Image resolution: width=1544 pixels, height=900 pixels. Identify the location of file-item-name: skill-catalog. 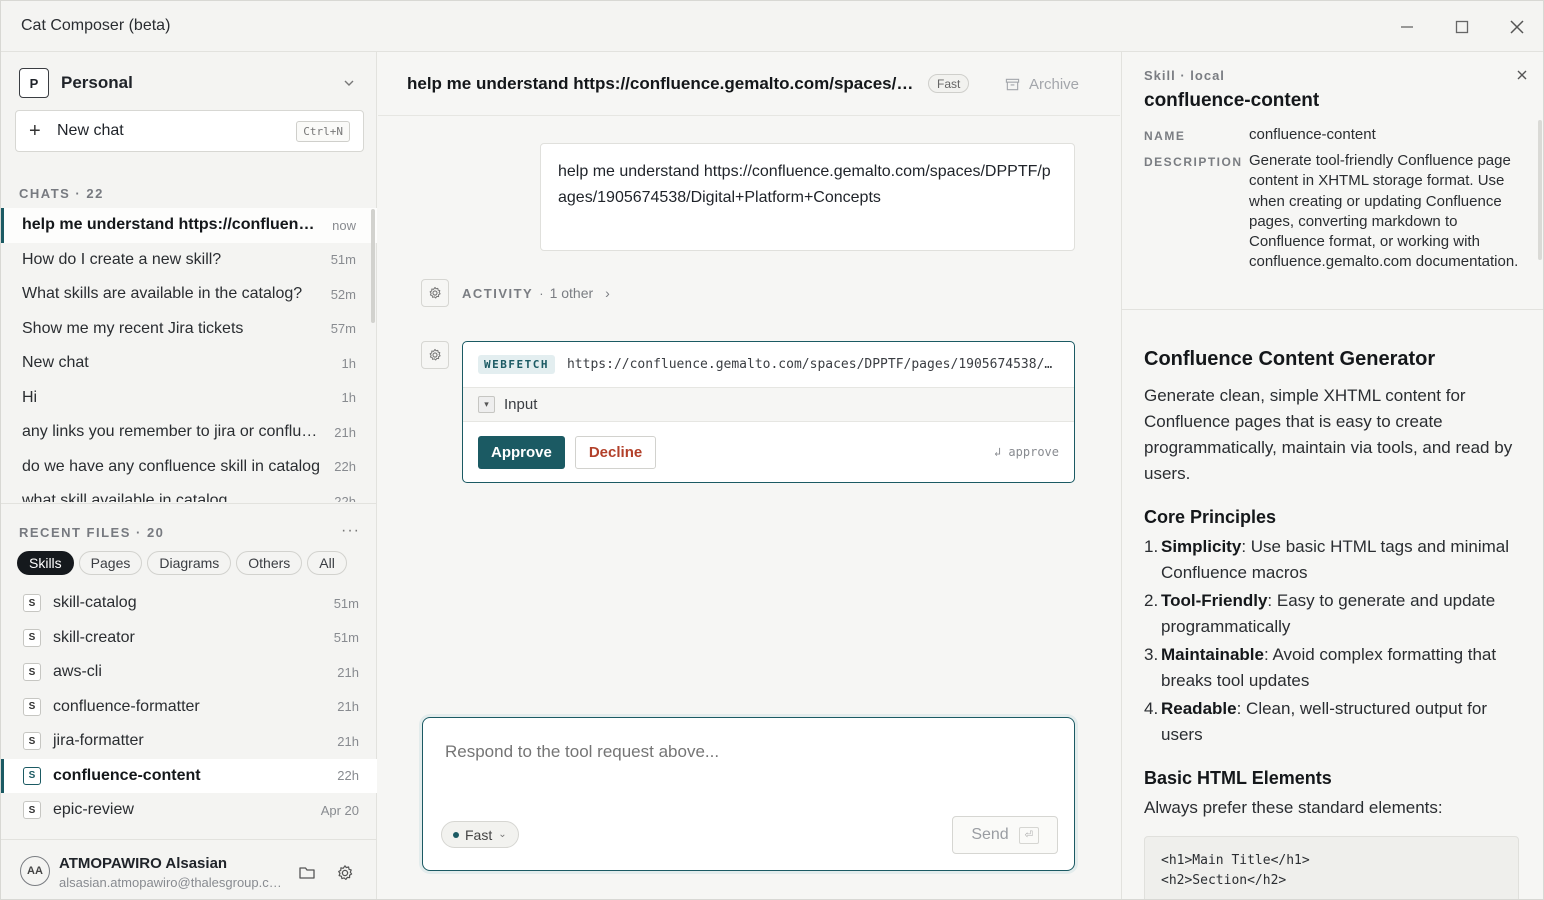
(95, 603).